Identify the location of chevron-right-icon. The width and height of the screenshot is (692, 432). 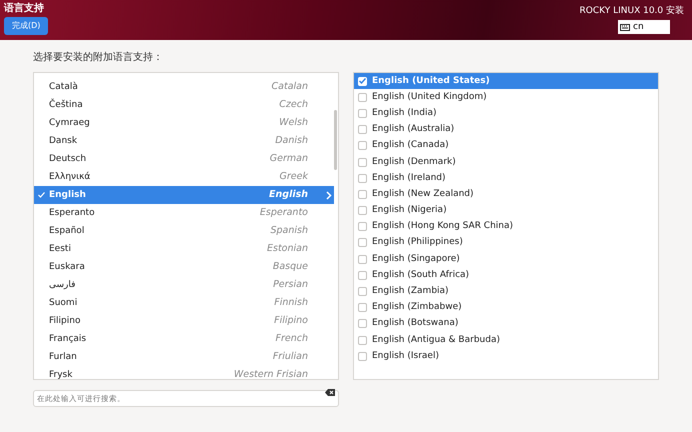
(329, 195).